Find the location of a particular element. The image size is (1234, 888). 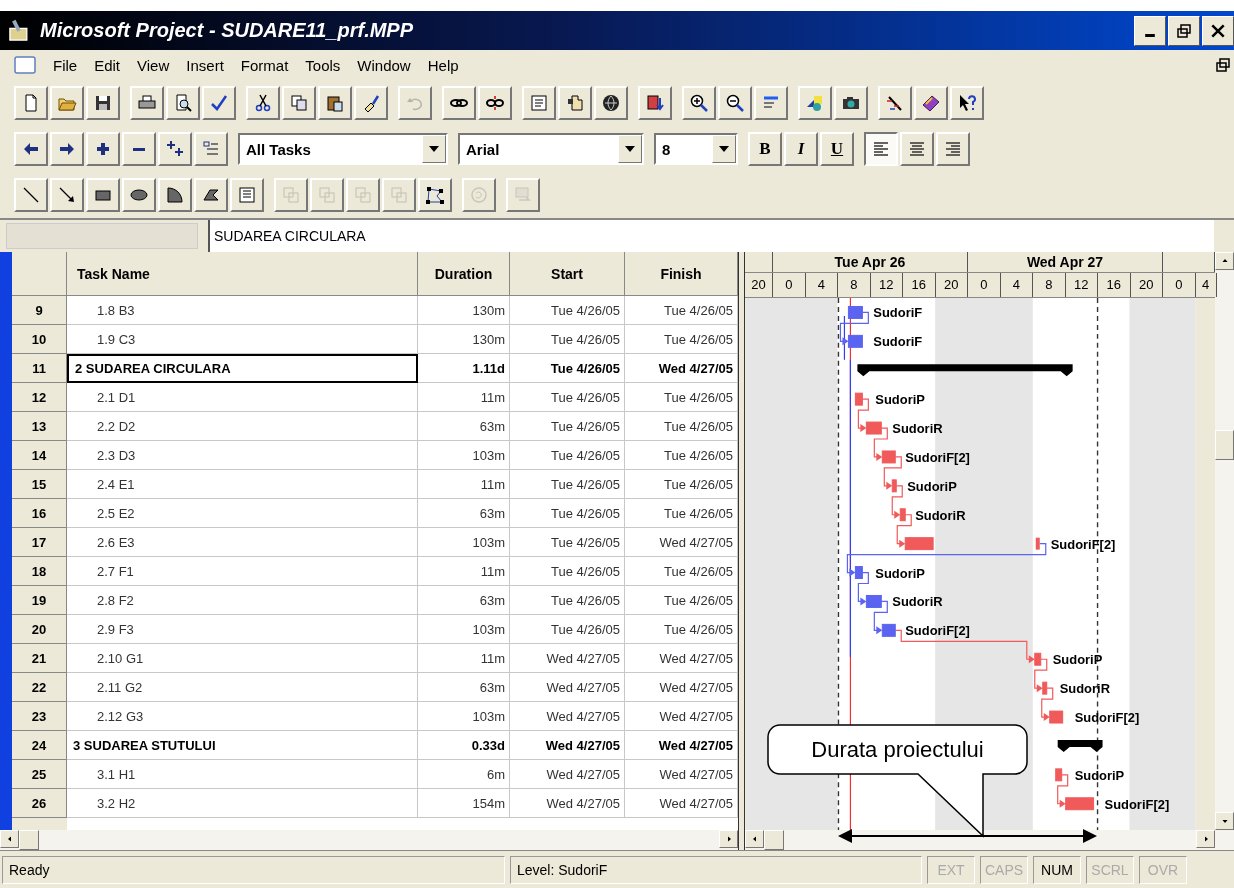

table-row: 20 2.9 F3 103m Tue 4/26/05 Tue 4/26/05 is located at coordinates (375, 629).